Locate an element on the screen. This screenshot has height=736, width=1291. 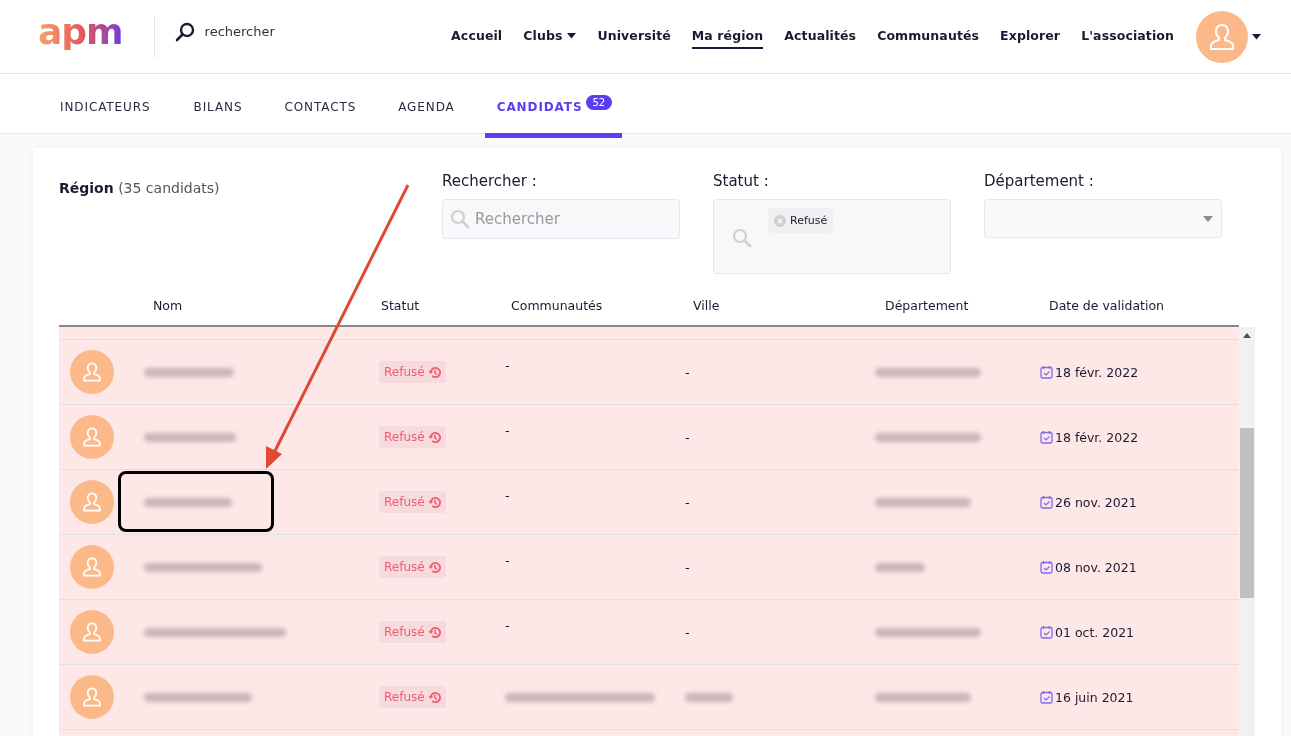
table-cell: 08 nov. 2021 is located at coordinates (1096, 567).